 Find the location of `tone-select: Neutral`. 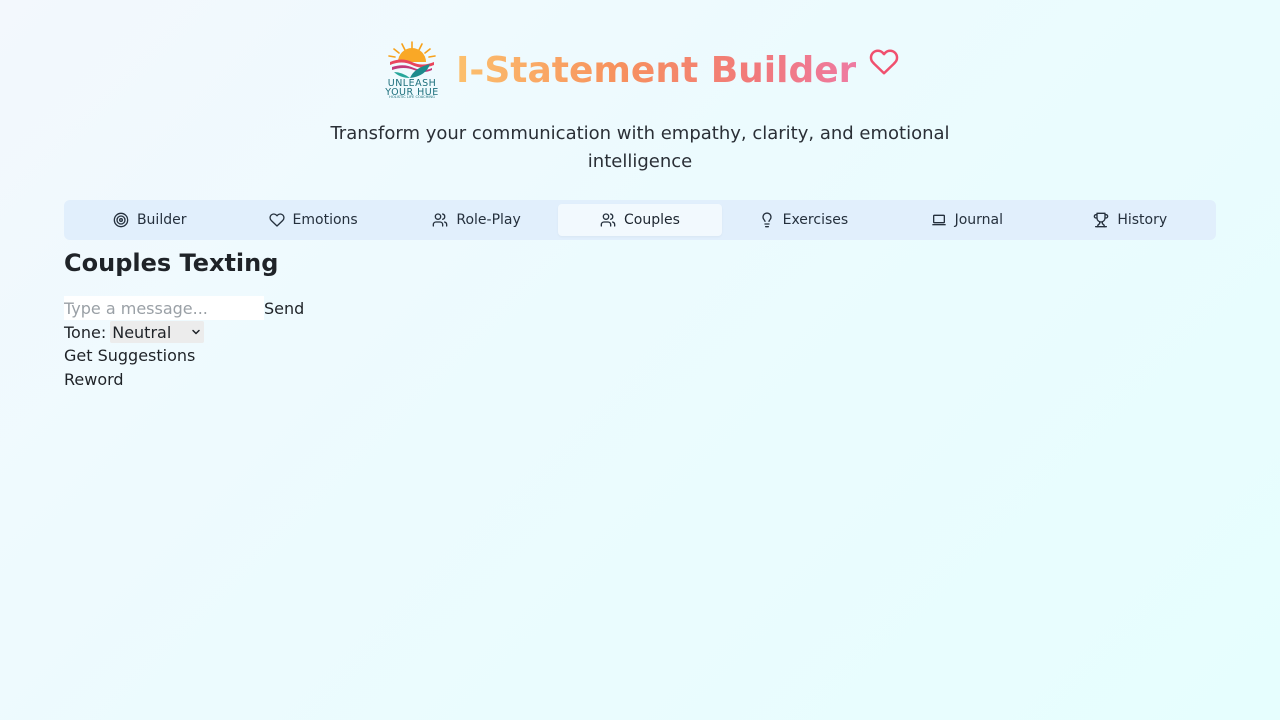

tone-select: Neutral is located at coordinates (157, 332).